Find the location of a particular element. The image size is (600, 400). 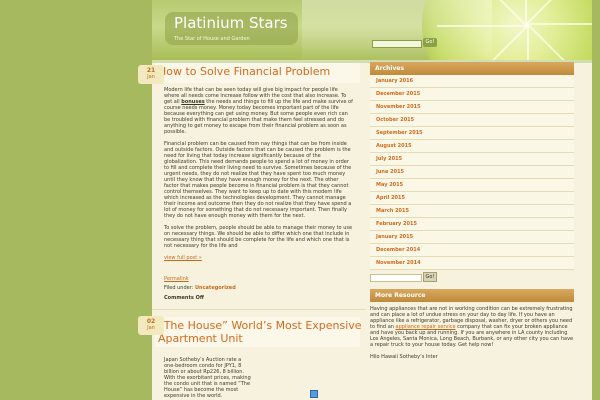

post-date-badge: 21 Jan is located at coordinates (151, 74).